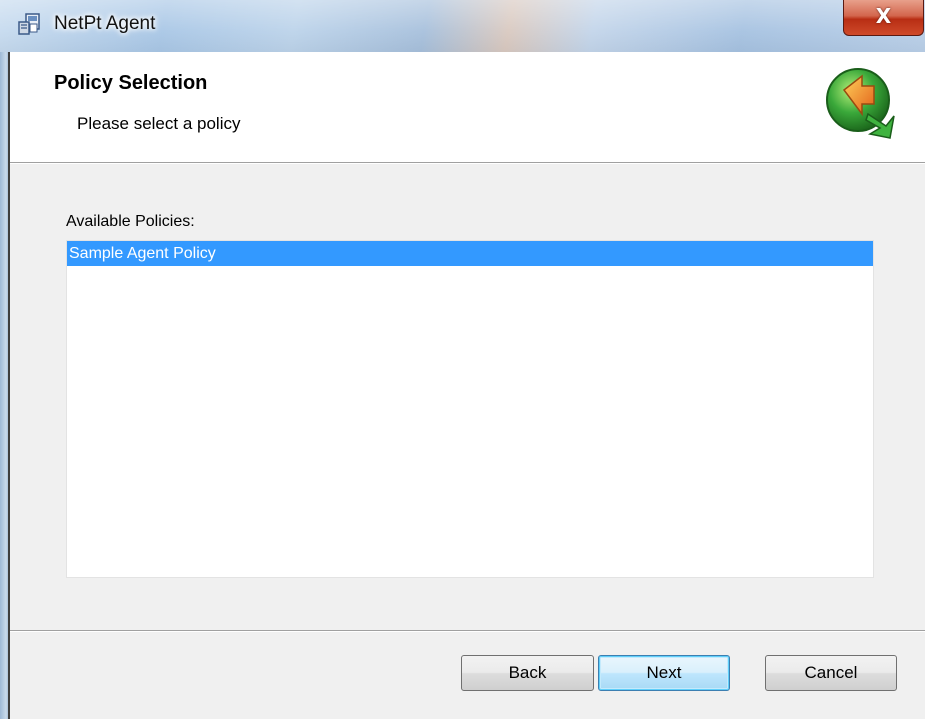 This screenshot has width=925, height=719. Describe the element at coordinates (527, 673) in the screenshot. I see `back-button: Back` at that location.